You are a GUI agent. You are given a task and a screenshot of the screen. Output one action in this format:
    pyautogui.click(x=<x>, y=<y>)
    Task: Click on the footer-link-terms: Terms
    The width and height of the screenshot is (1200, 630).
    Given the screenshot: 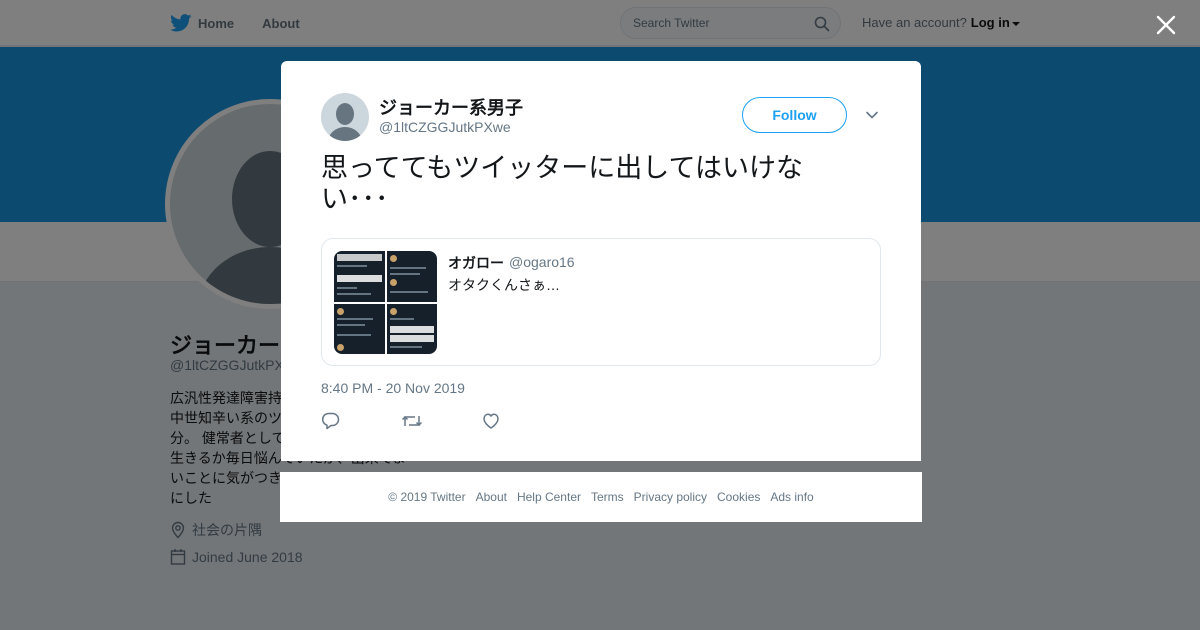 What is the action you would take?
    pyautogui.click(x=607, y=497)
    